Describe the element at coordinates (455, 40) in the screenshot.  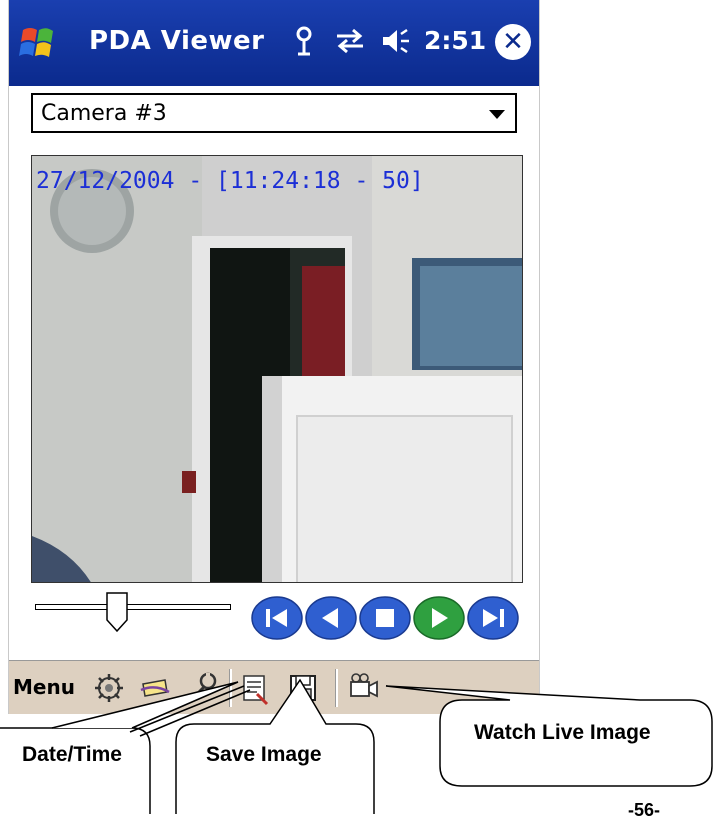
I see `clock: 2:51` at that location.